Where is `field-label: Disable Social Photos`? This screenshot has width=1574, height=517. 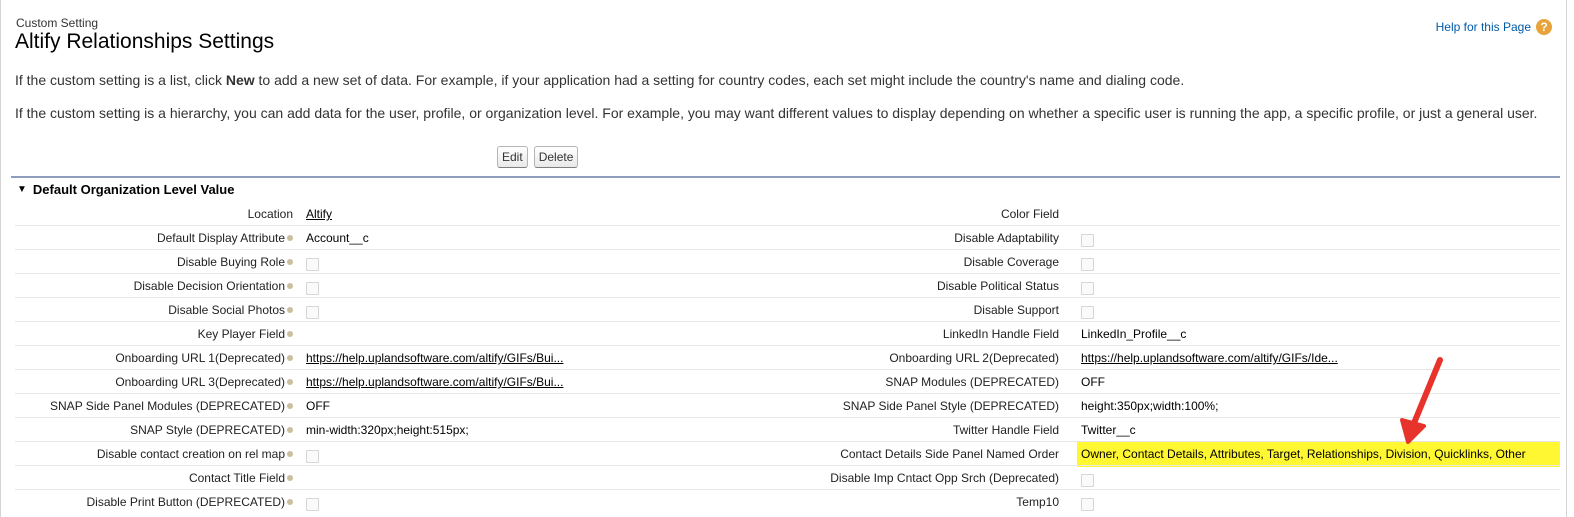 field-label: Disable Social Photos is located at coordinates (154, 309).